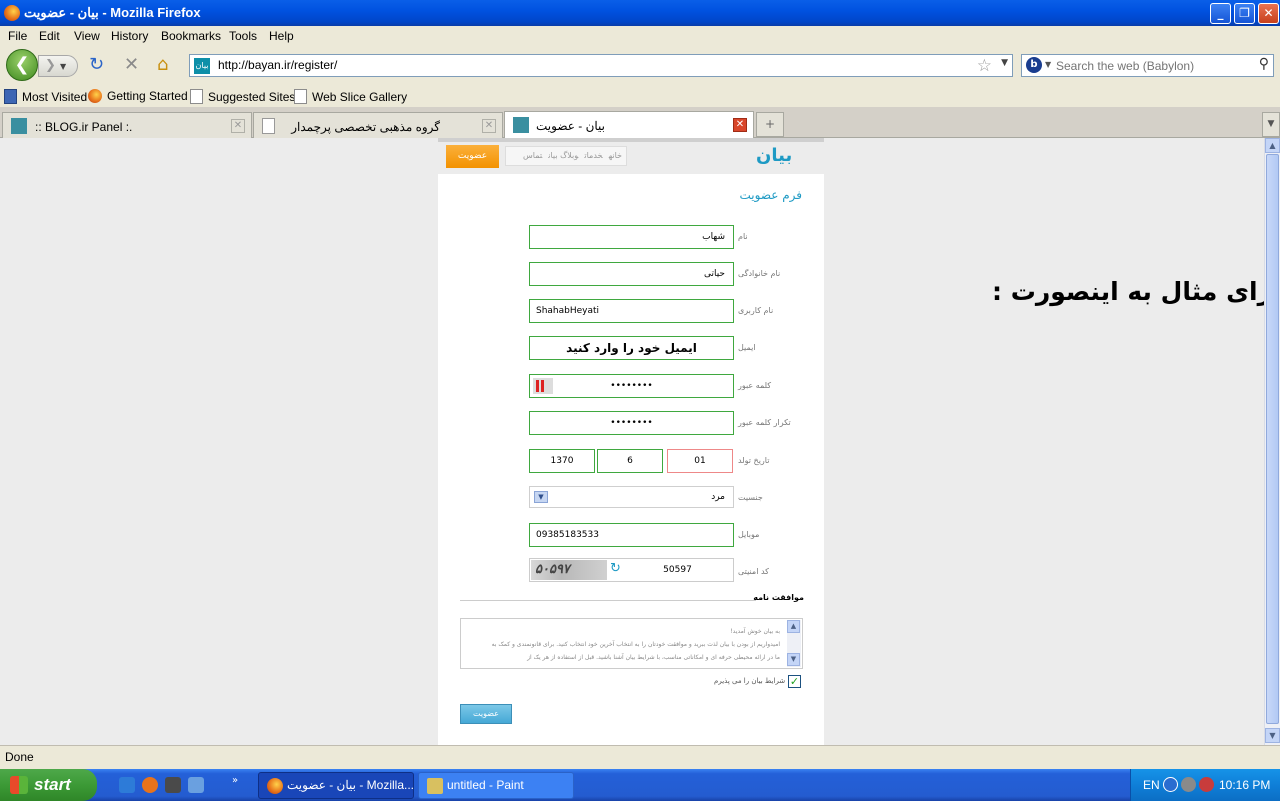  Describe the element at coordinates (794, 681) in the screenshot. I see `accept-terms-checkbox: ✓` at that location.